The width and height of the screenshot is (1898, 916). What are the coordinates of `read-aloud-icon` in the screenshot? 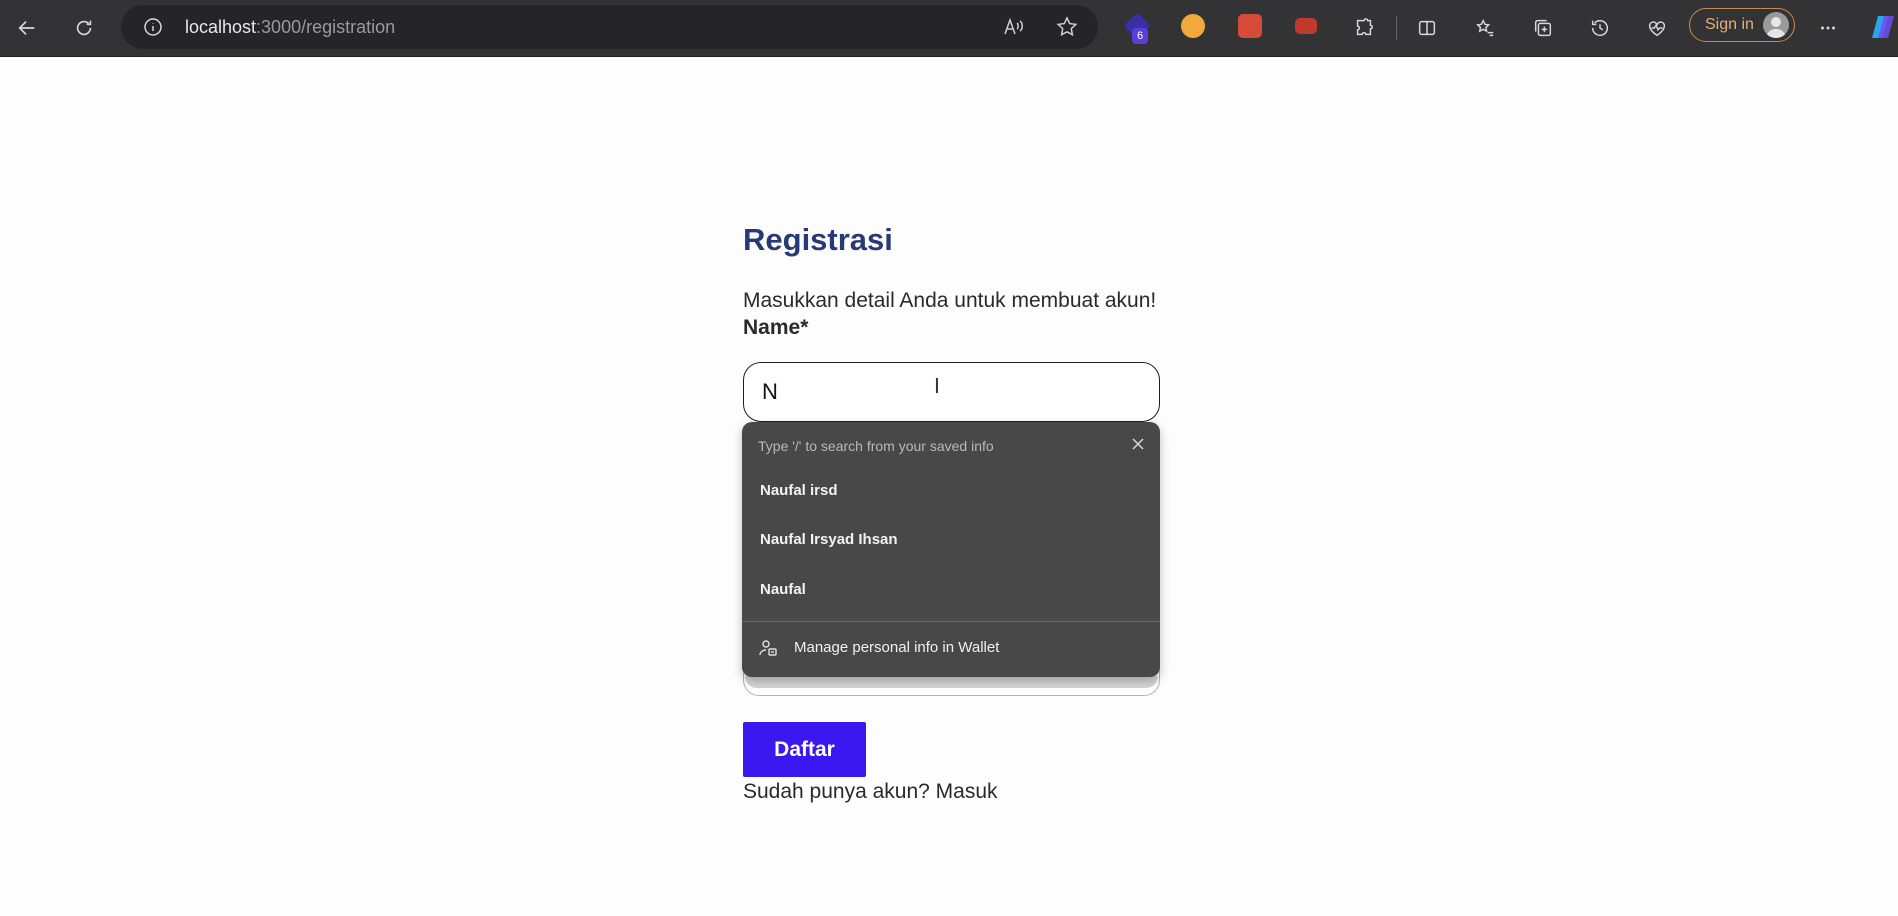 It's located at (1013, 27).